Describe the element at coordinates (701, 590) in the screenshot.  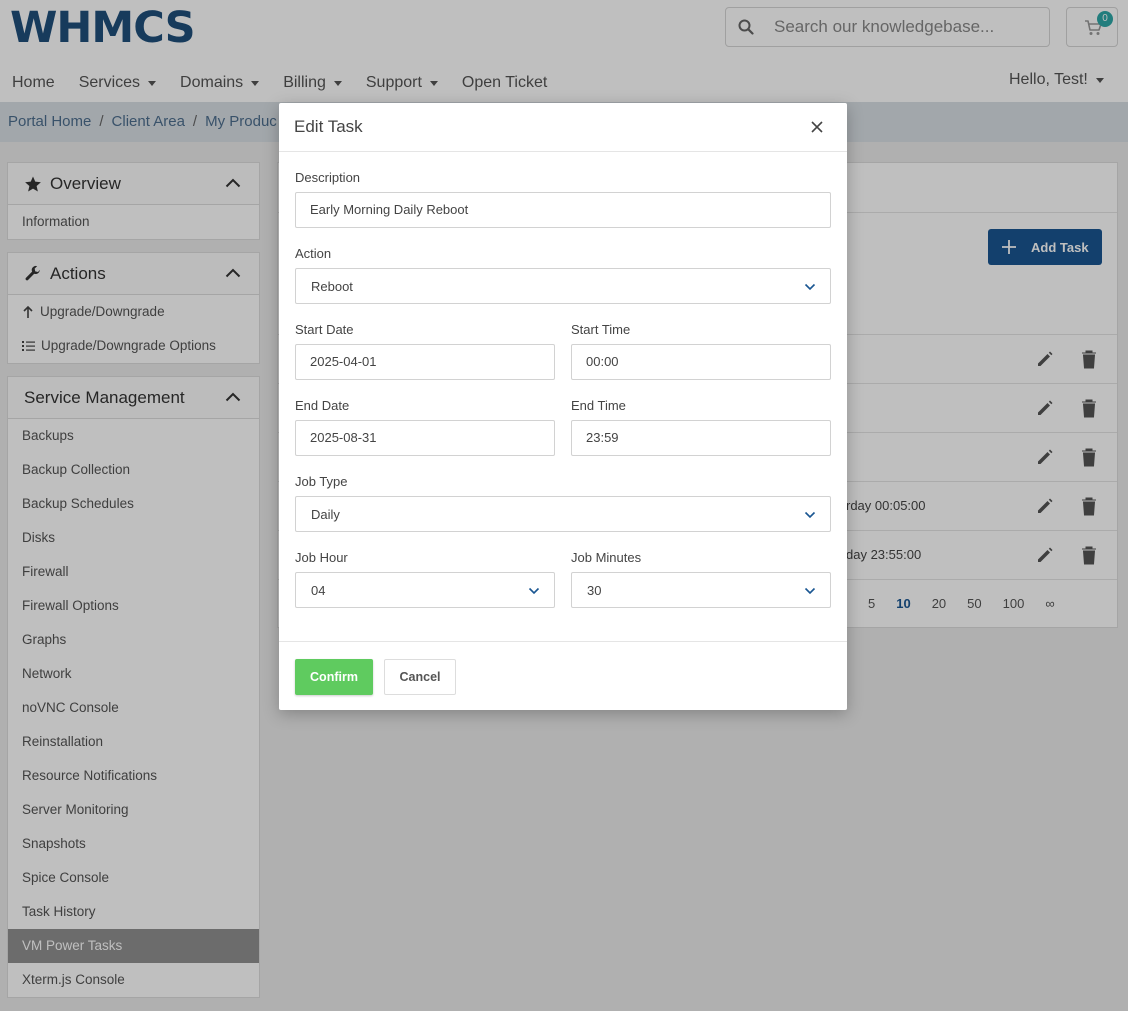
I see `job-minutes-select: 30` at that location.